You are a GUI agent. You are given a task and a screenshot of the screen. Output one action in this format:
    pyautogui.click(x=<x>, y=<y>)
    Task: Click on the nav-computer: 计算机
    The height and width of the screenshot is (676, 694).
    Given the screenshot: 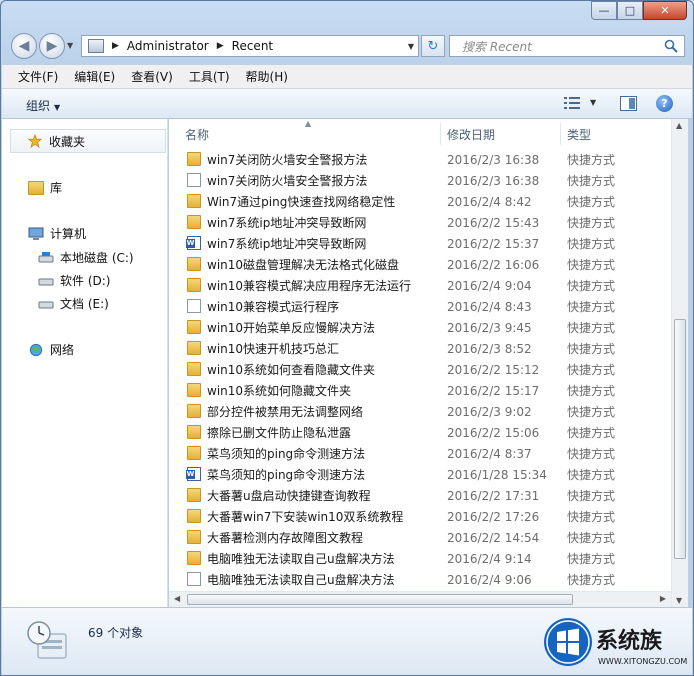 What is the action you would take?
    pyautogui.click(x=57, y=233)
    